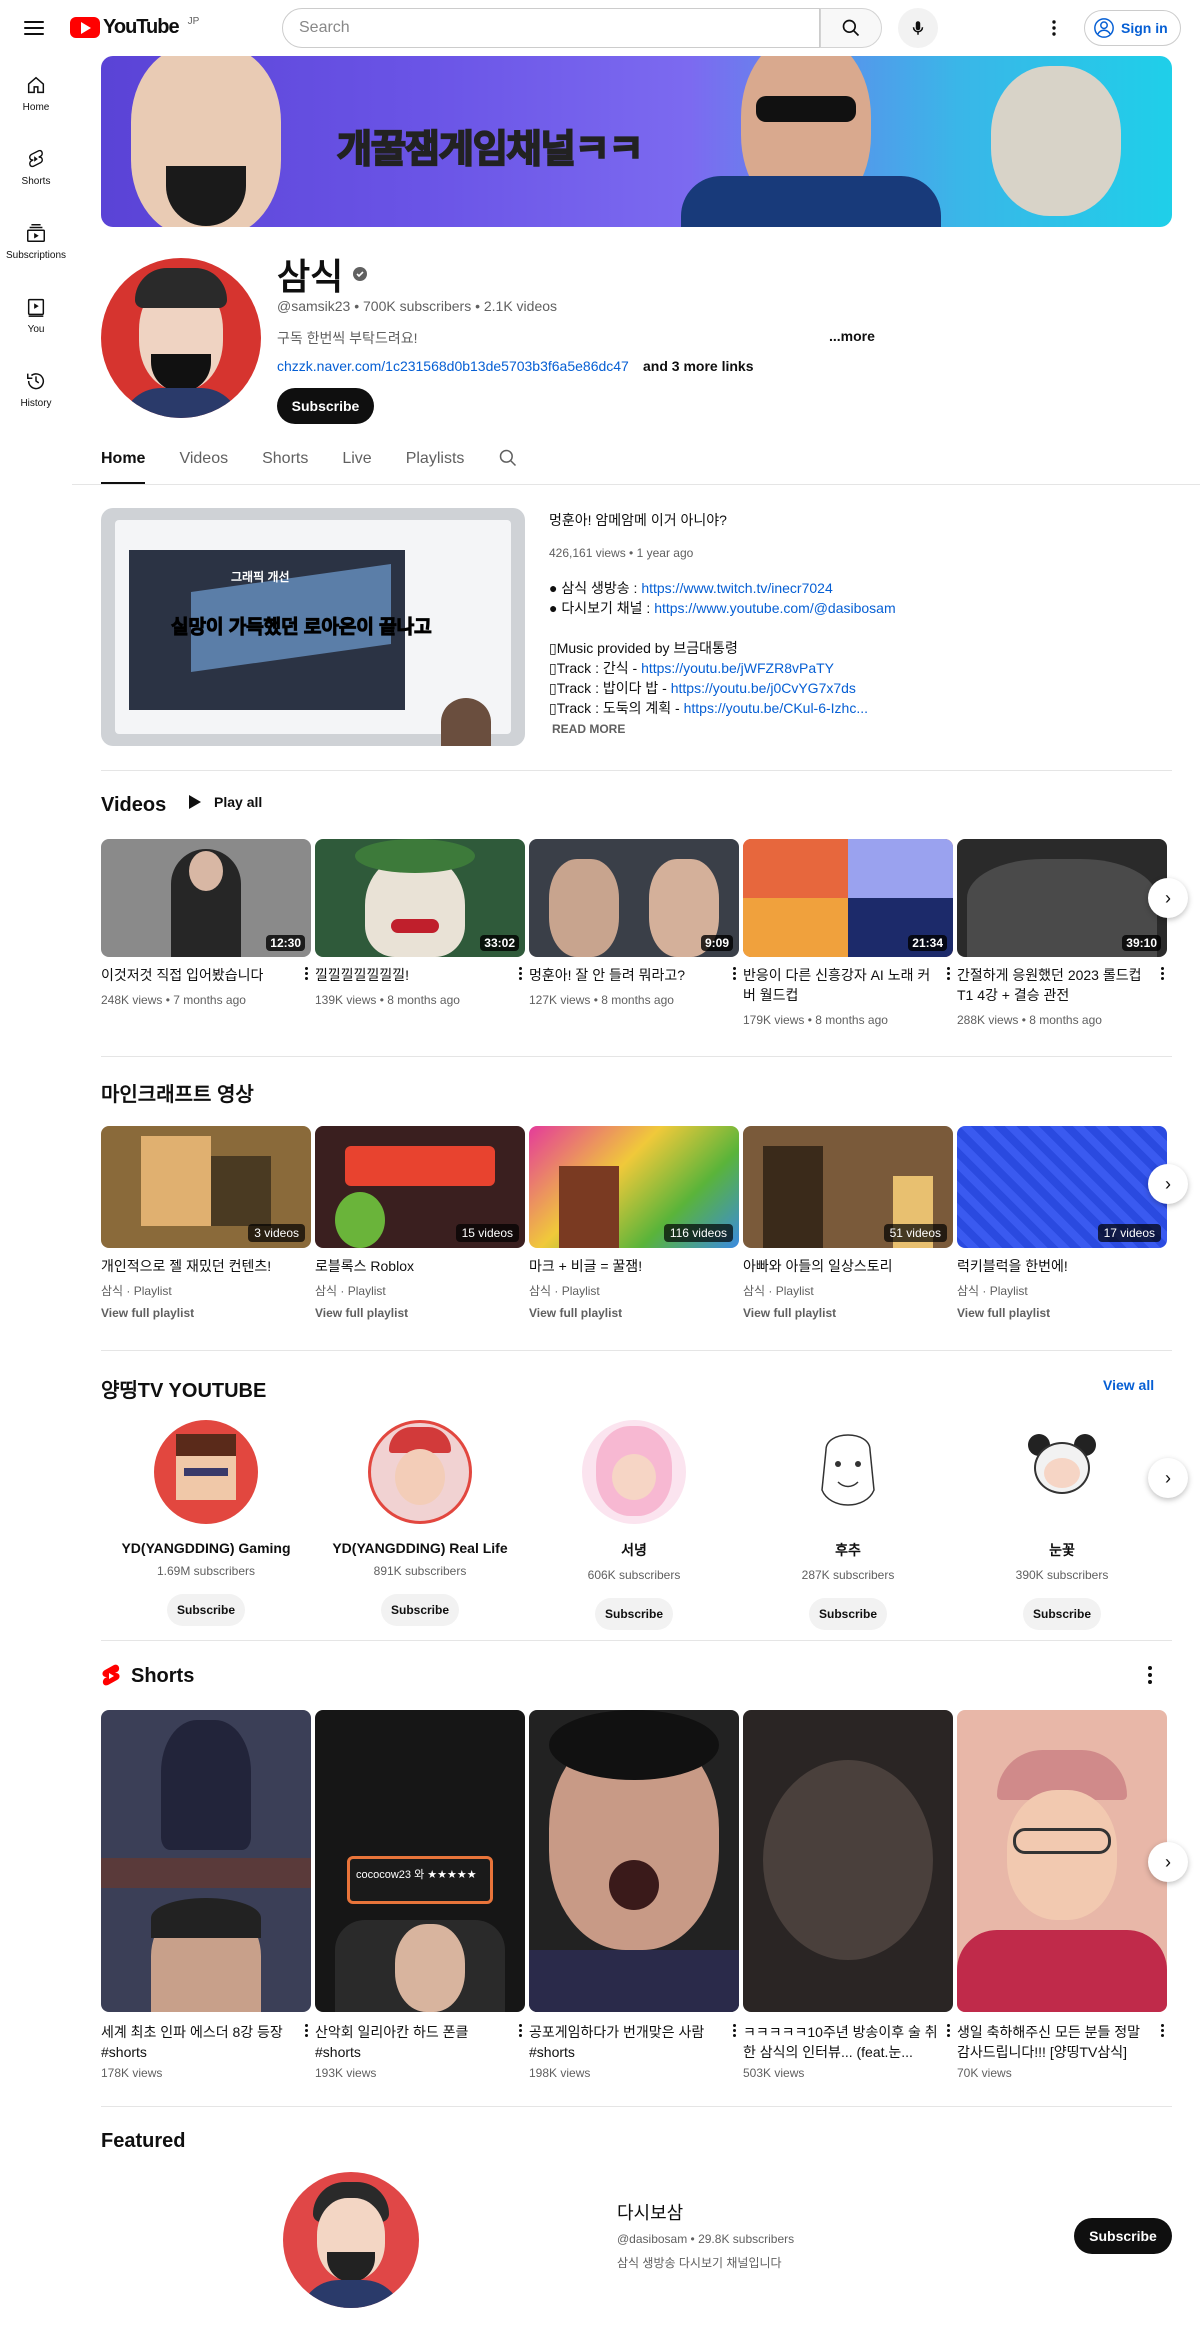  I want to click on channels-next-button: ›, so click(1168, 1478).